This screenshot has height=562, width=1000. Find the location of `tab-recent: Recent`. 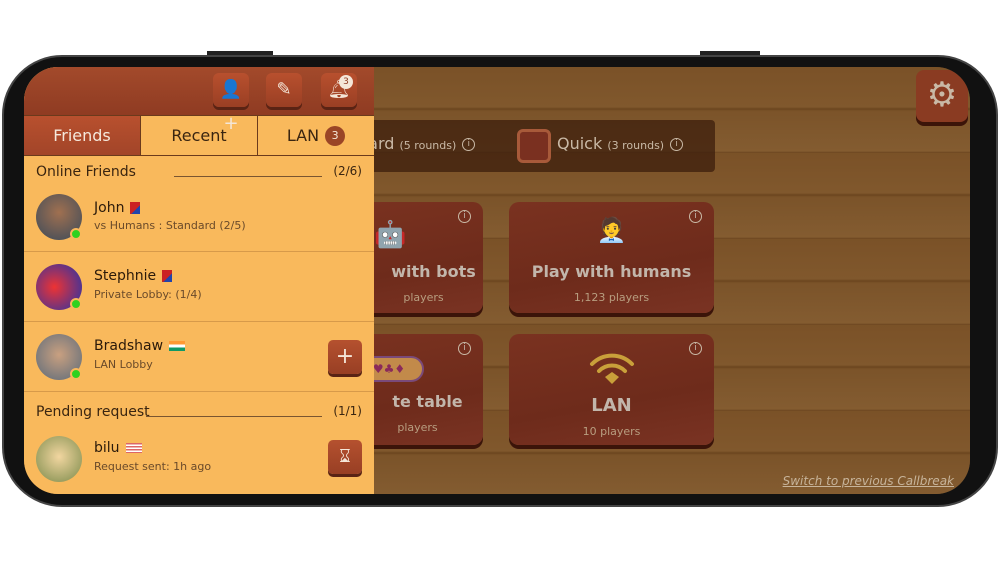

tab-recent: Recent is located at coordinates (199, 135).